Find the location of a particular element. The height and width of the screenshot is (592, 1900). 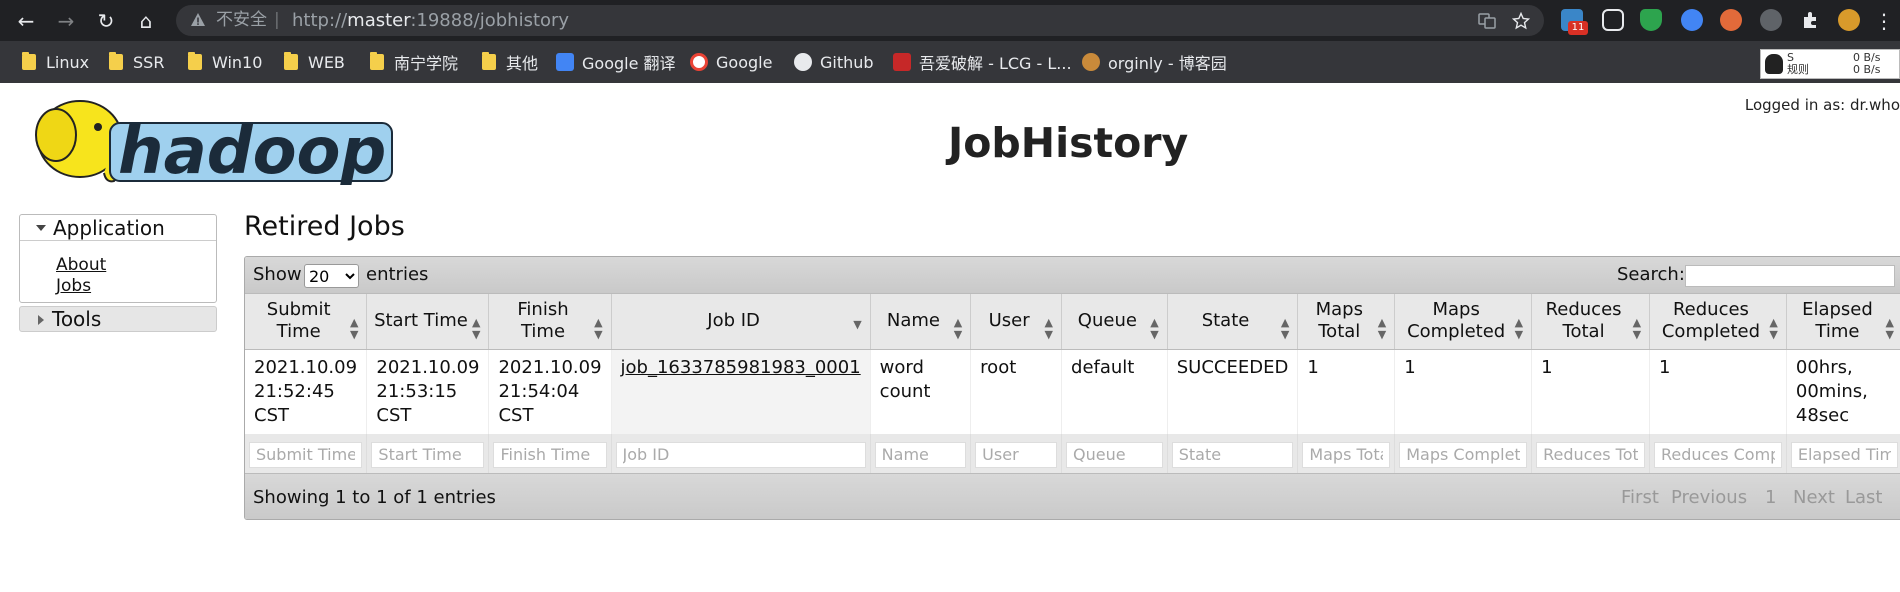

bookmark-nanning: 南宁学院 is located at coordinates (414, 62).